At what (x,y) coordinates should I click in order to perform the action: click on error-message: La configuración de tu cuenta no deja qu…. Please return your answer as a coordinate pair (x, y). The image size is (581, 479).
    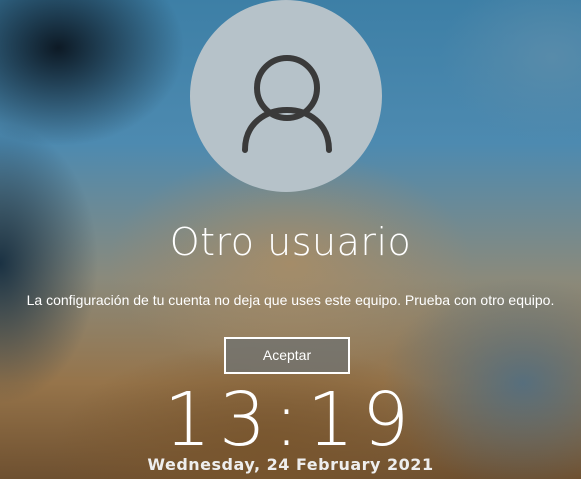
    Looking at the image, I should click on (290, 300).